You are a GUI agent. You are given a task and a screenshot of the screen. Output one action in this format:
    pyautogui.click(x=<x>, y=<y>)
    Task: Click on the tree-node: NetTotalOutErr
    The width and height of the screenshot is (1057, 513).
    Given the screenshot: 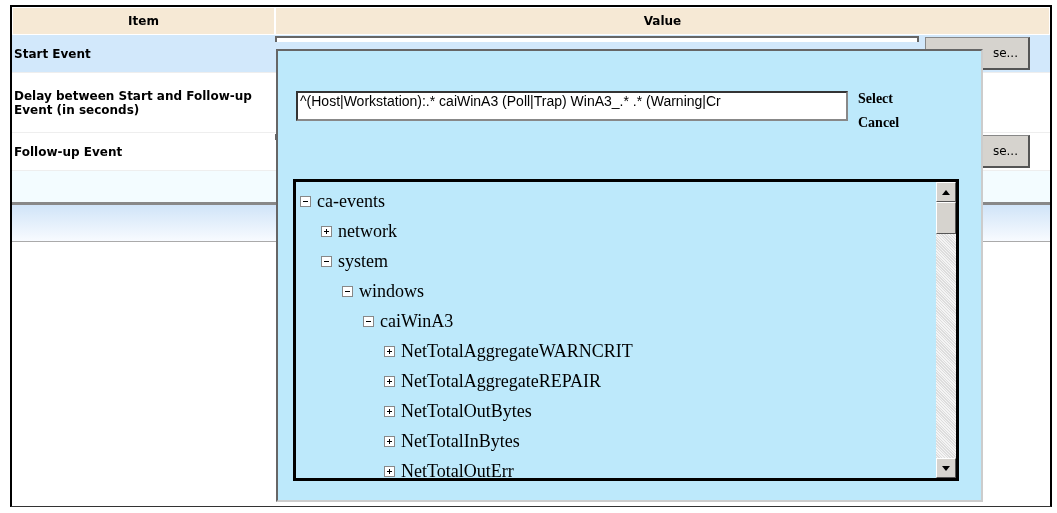 What is the action you would take?
    pyautogui.click(x=457, y=469)
    